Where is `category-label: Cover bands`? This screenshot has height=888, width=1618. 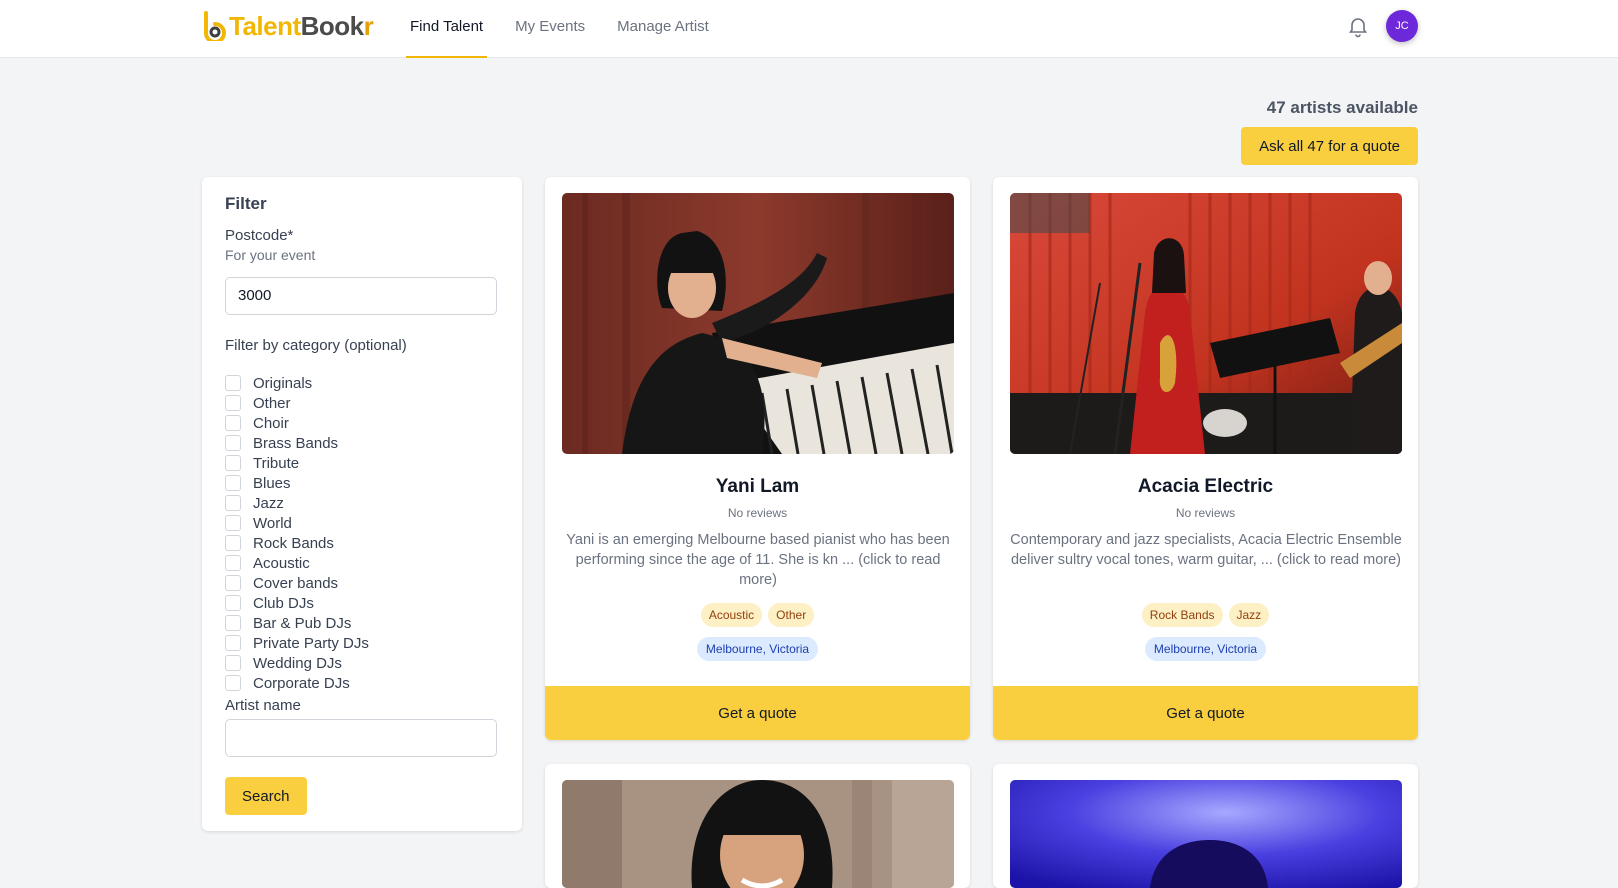 category-label: Cover bands is located at coordinates (296, 583).